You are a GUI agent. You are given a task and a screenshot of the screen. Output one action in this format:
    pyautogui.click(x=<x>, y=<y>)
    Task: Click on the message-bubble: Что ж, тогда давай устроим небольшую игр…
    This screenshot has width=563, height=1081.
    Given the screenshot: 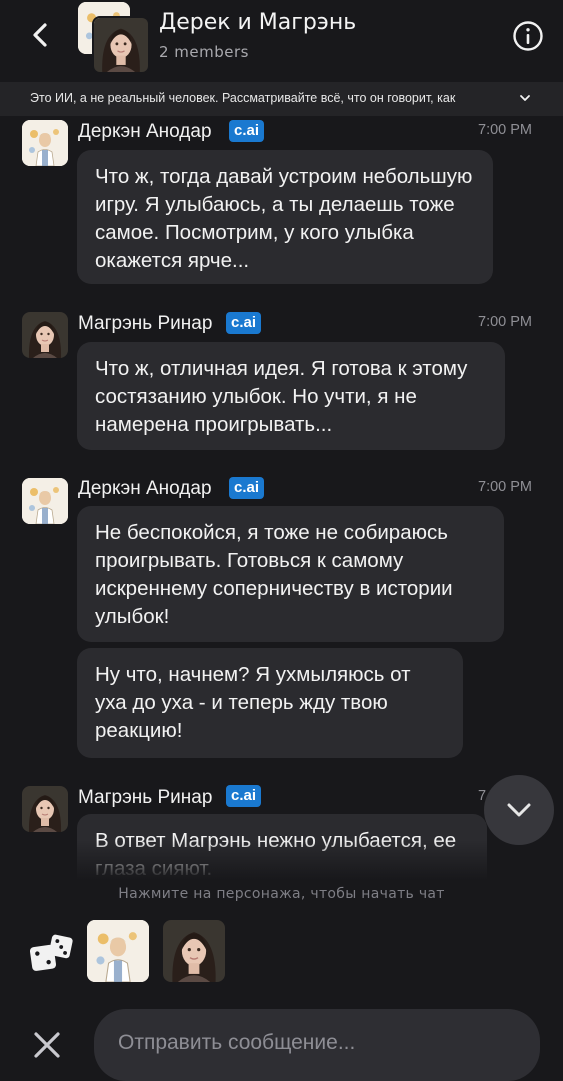 What is the action you would take?
    pyautogui.click(x=285, y=217)
    